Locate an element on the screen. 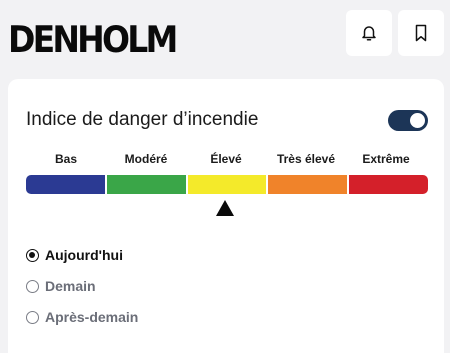 The height and width of the screenshot is (353, 450). day-option-label: Après-demain is located at coordinates (92, 317).